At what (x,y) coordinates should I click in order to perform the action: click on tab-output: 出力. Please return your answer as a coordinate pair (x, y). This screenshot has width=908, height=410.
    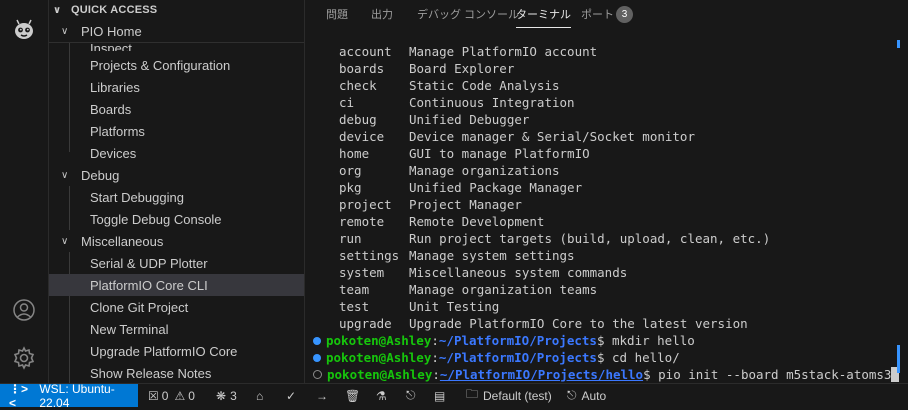
    Looking at the image, I should click on (382, 15).